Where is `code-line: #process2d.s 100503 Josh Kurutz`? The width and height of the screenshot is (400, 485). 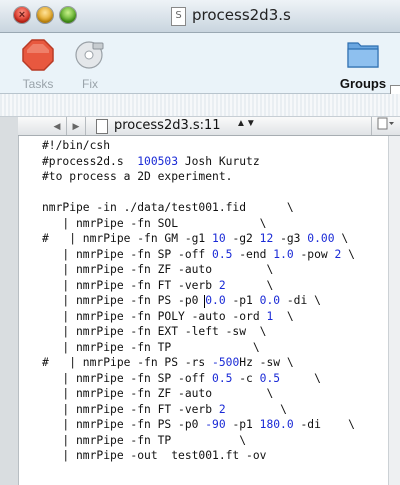
code-line: #process2d.s 100503 Josh Kurutz is located at coordinates (198, 162).